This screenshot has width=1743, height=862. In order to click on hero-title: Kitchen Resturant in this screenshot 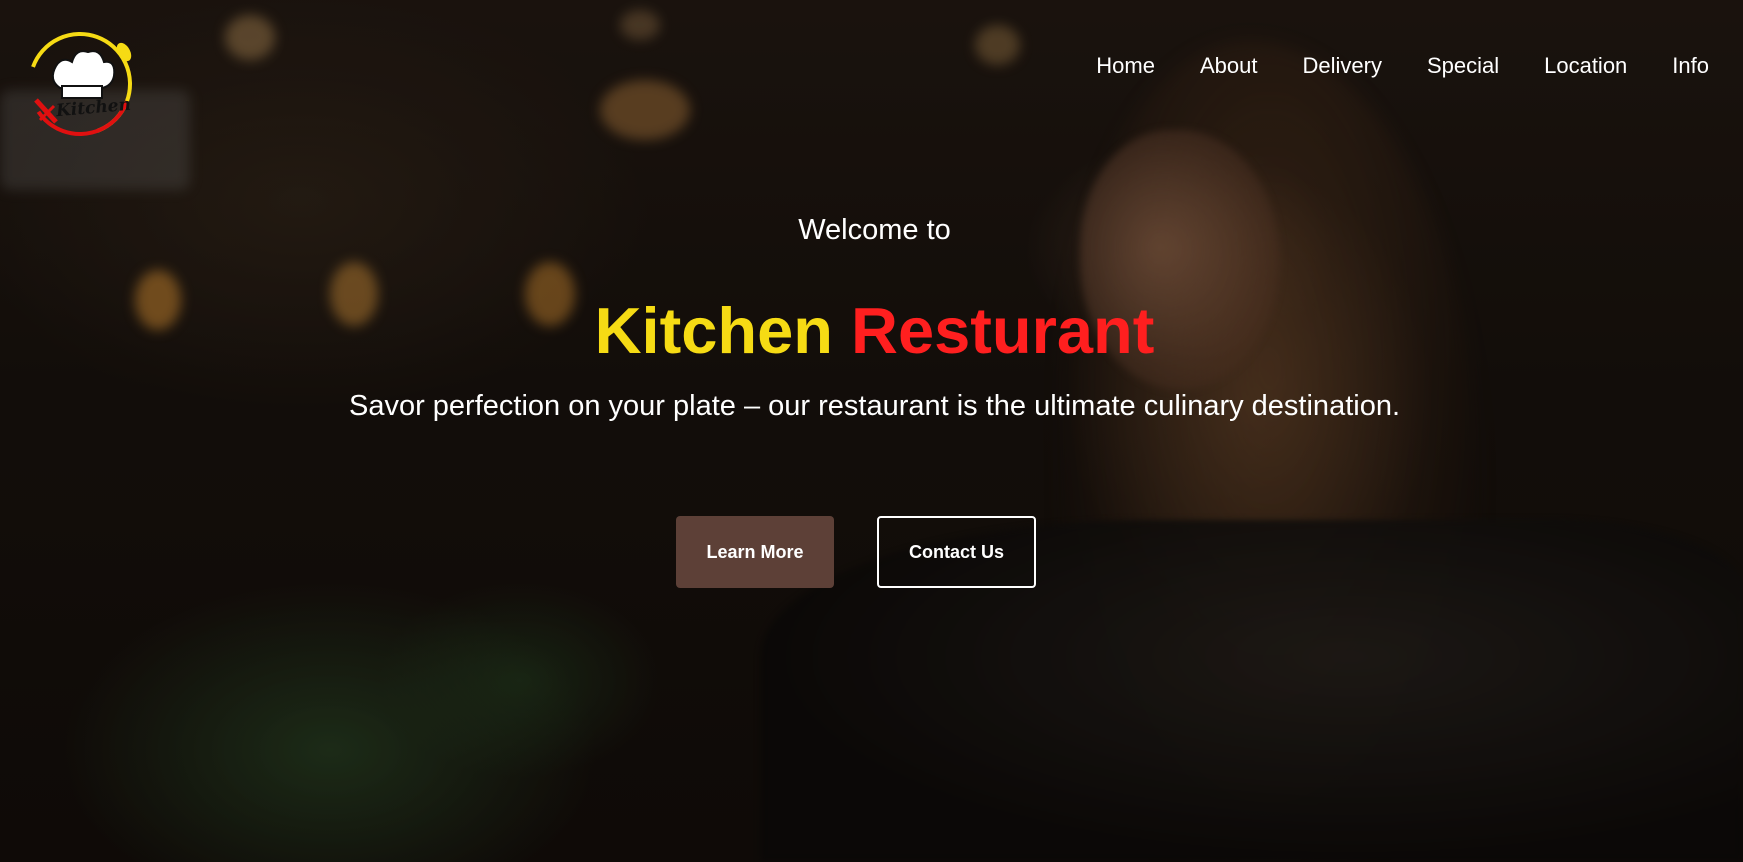, I will do `click(871, 331)`.